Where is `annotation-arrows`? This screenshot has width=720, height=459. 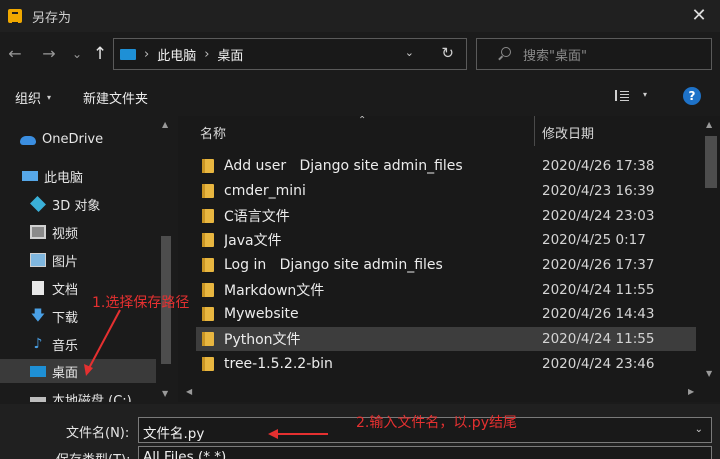
annotation-arrows is located at coordinates (206, 374).